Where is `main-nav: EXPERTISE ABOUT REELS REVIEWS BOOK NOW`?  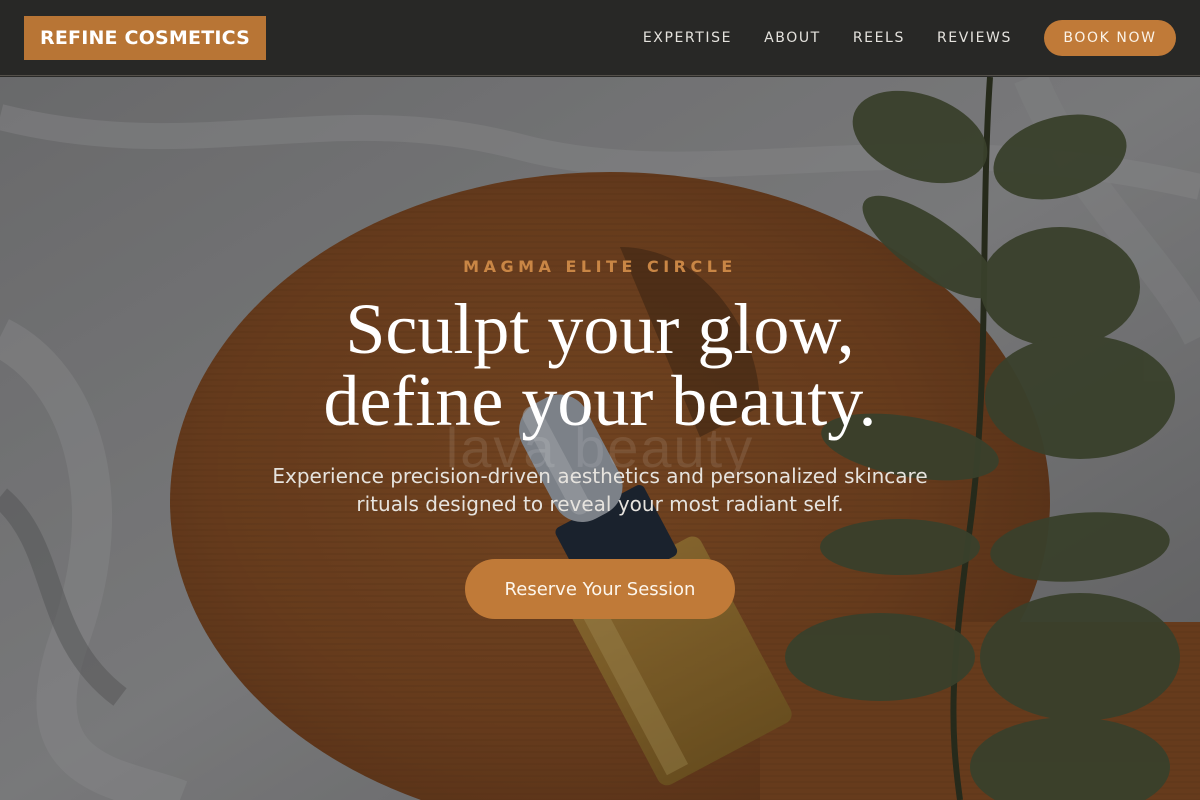
main-nav: EXPERTISE ABOUT REELS REVIEWS BOOK NOW is located at coordinates (893, 37).